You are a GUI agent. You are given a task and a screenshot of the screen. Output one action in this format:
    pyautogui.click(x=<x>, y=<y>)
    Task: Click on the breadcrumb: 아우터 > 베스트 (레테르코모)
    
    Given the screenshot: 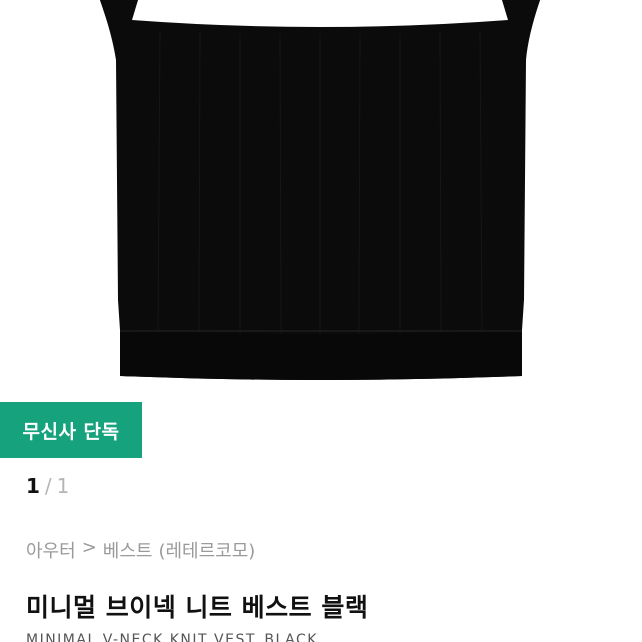 What is the action you would take?
    pyautogui.click(x=140, y=550)
    